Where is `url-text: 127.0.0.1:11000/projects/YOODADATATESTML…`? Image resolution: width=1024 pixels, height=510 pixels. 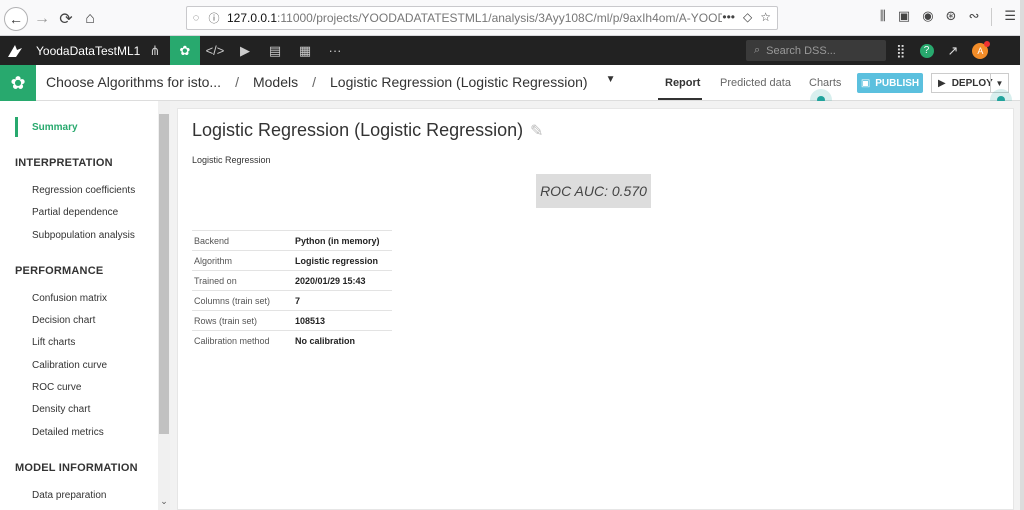
url-text: 127.0.0.1:11000/projects/YOODADATATESTML… is located at coordinates (495, 18).